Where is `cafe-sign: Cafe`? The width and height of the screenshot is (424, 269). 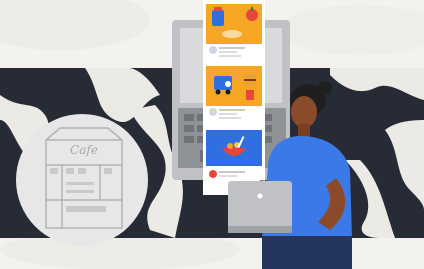
cafe-sign: Cafe is located at coordinates (84, 150).